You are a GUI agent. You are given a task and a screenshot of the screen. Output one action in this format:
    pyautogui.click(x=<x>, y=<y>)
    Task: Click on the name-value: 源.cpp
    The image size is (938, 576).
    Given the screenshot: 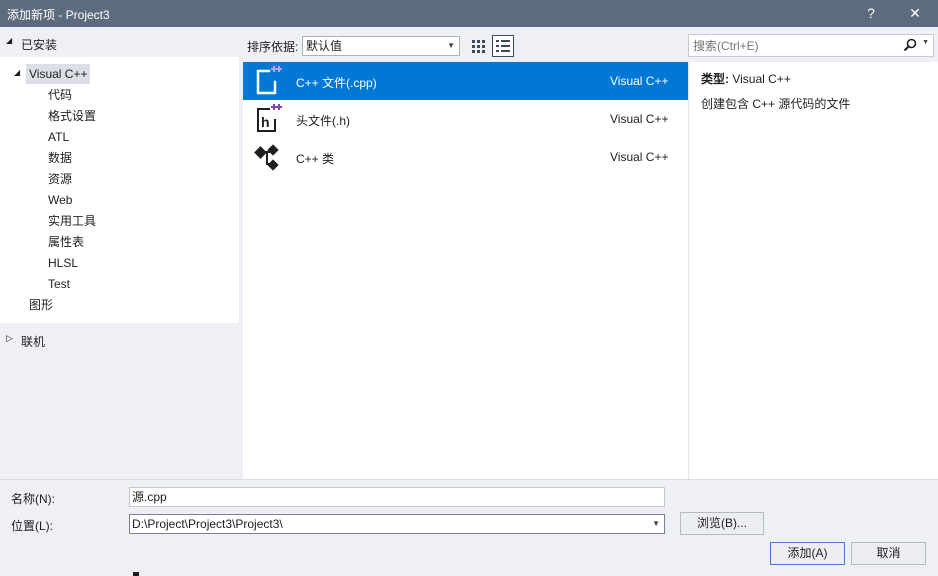 What is the action you would take?
    pyautogui.click(x=149, y=497)
    